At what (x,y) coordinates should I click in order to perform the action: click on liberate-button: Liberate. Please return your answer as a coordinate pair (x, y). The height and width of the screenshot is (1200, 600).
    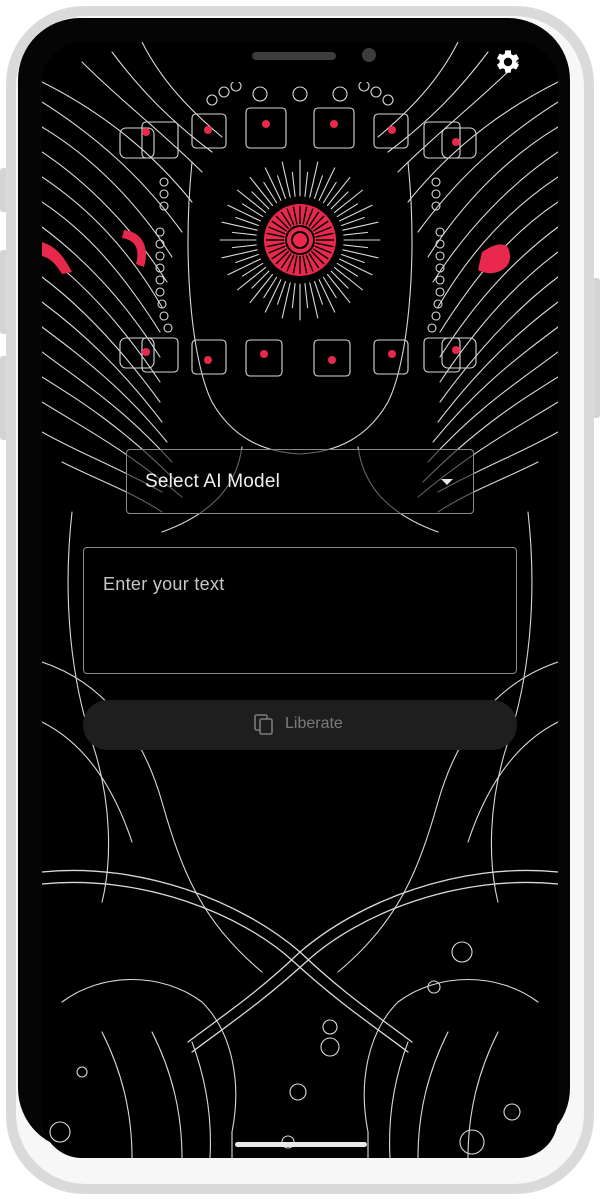
    Looking at the image, I should click on (300, 725).